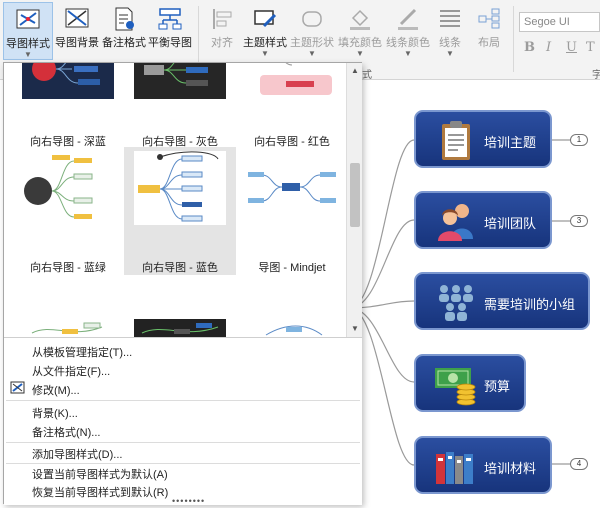 The height and width of the screenshot is (508, 600). What do you see at coordinates (470, 383) in the screenshot?
I see `topic-node-budget: 预算` at bounding box center [470, 383].